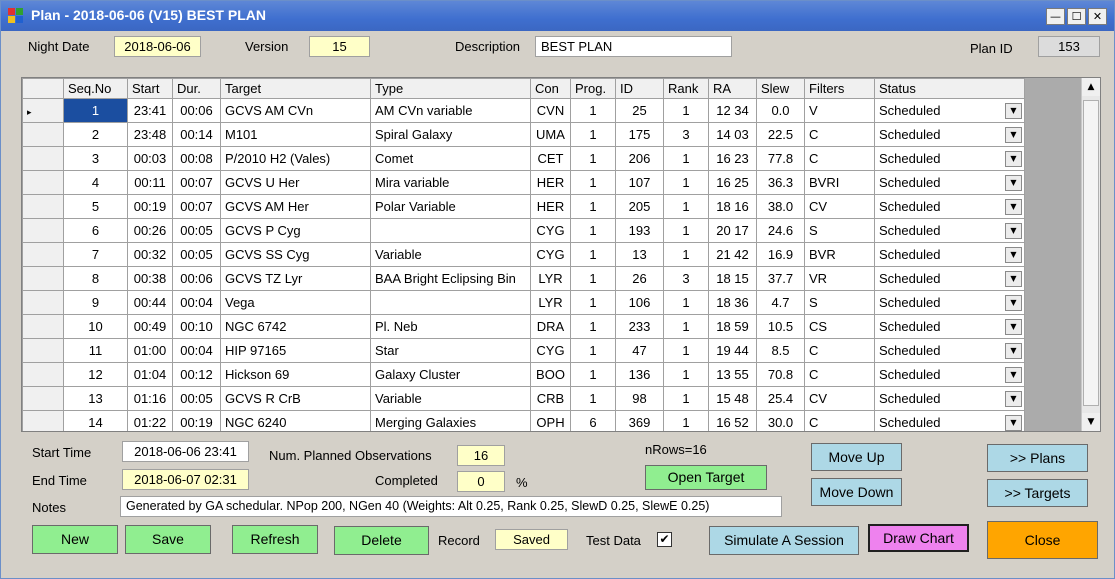  I want to click on cell-duration: 00:05, so click(196, 398).